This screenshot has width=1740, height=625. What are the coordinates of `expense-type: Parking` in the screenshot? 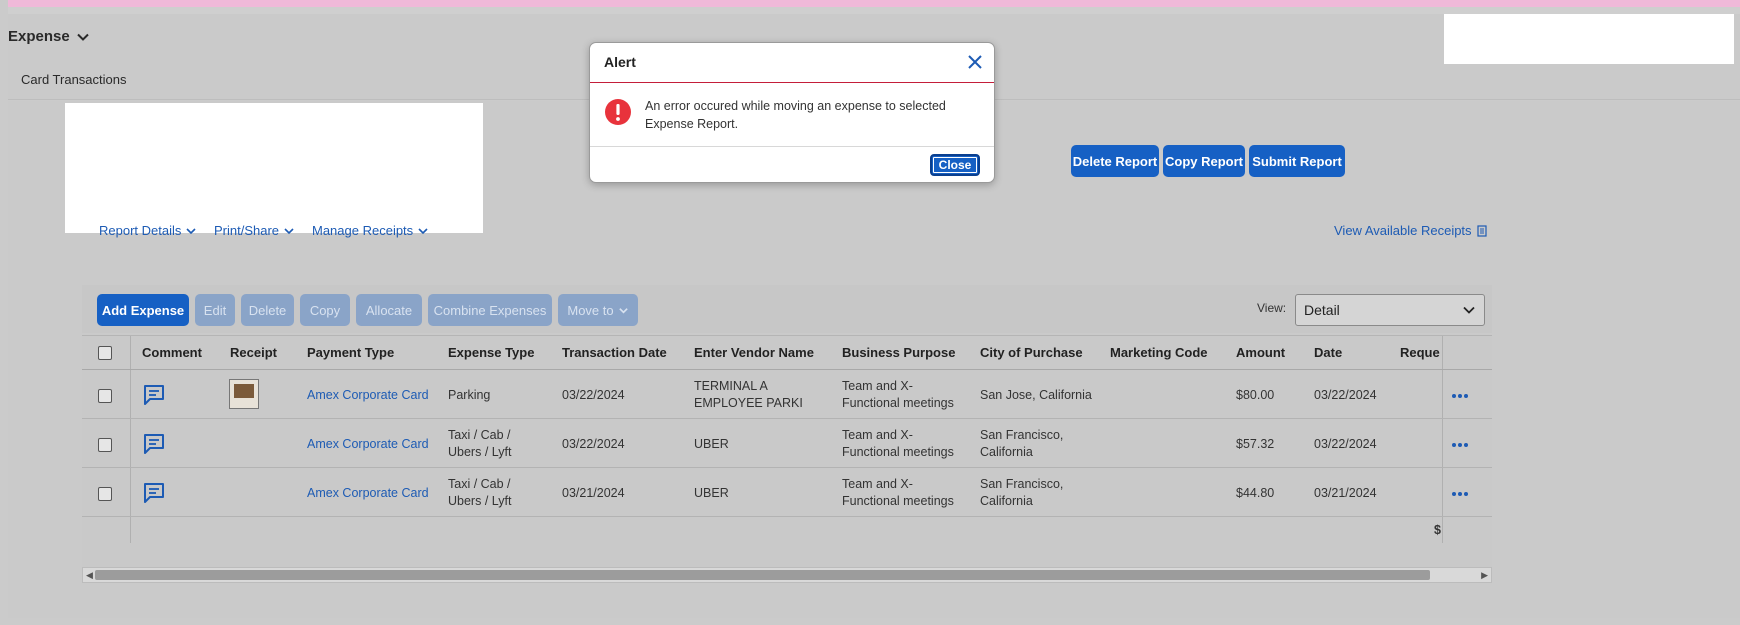 It's located at (469, 395).